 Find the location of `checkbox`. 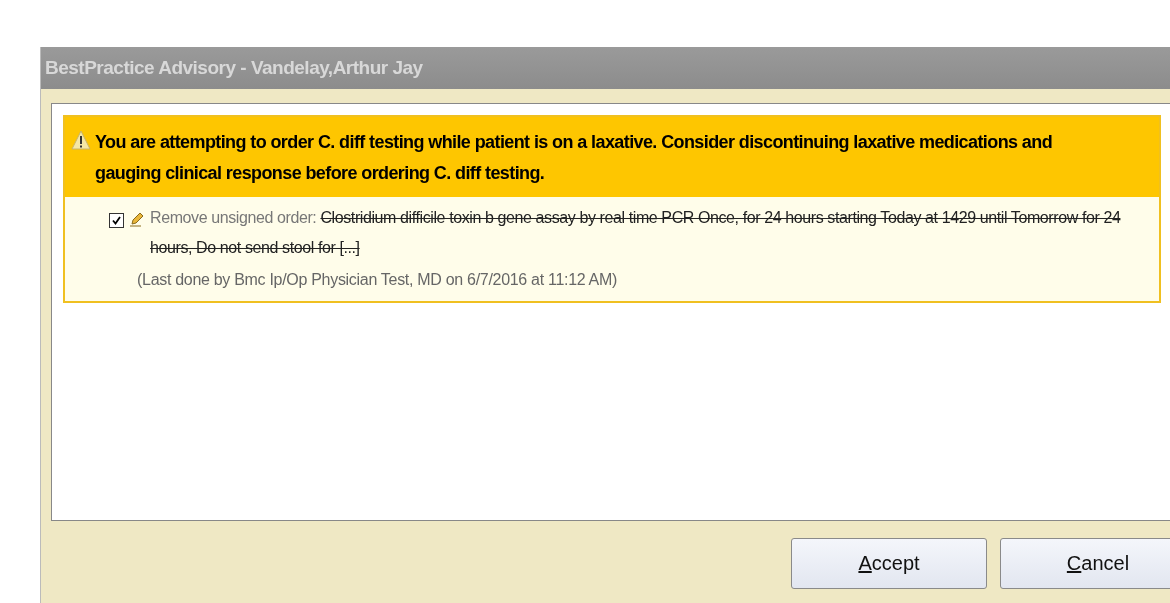

checkbox is located at coordinates (116, 220).